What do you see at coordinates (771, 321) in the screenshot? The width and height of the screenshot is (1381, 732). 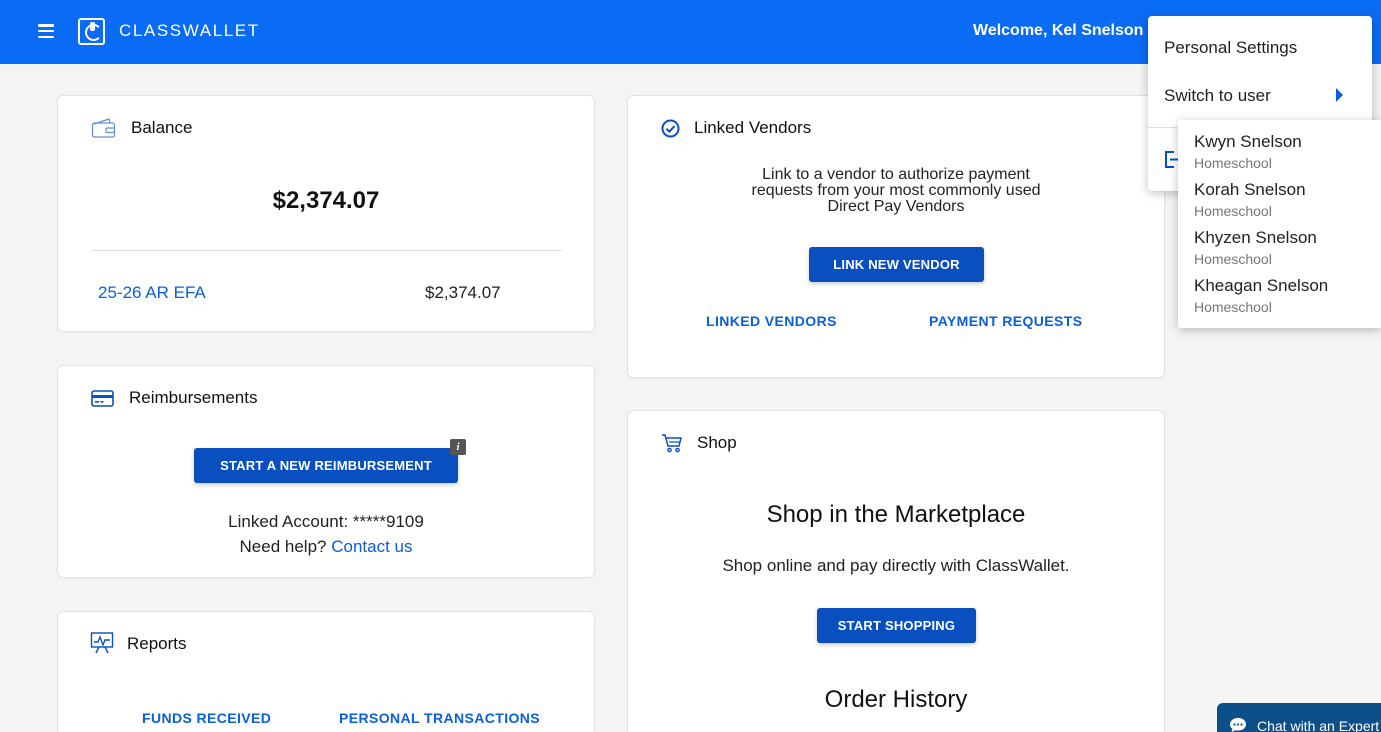 I see `linked-vendors-link: LINKED VENDORS` at bounding box center [771, 321].